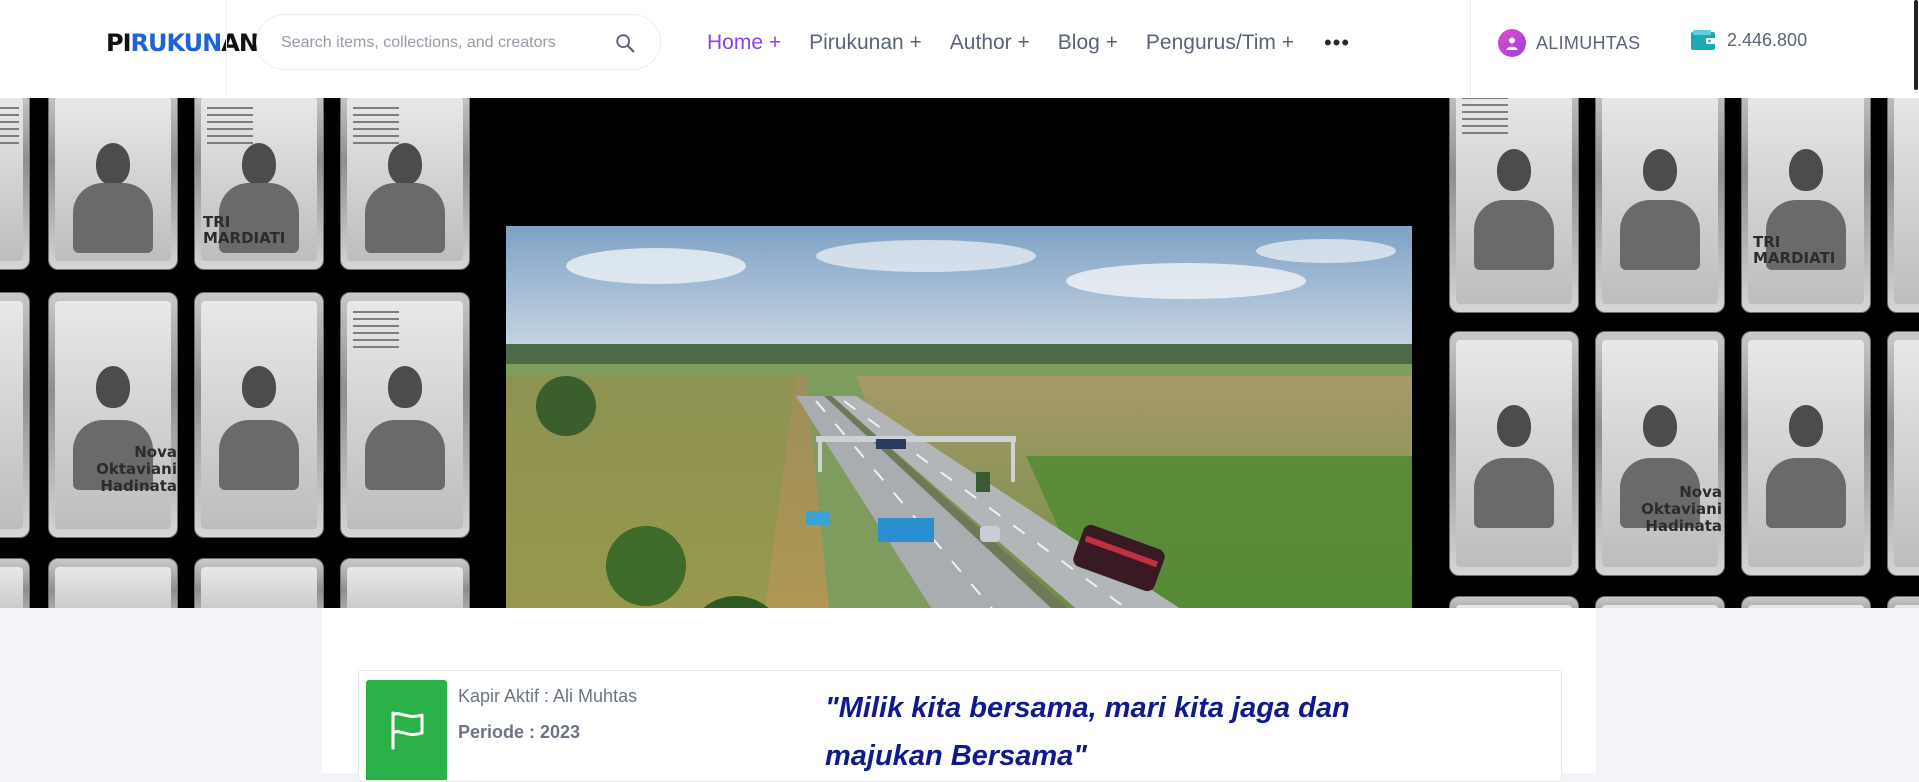  I want to click on flag-badge, so click(406, 730).